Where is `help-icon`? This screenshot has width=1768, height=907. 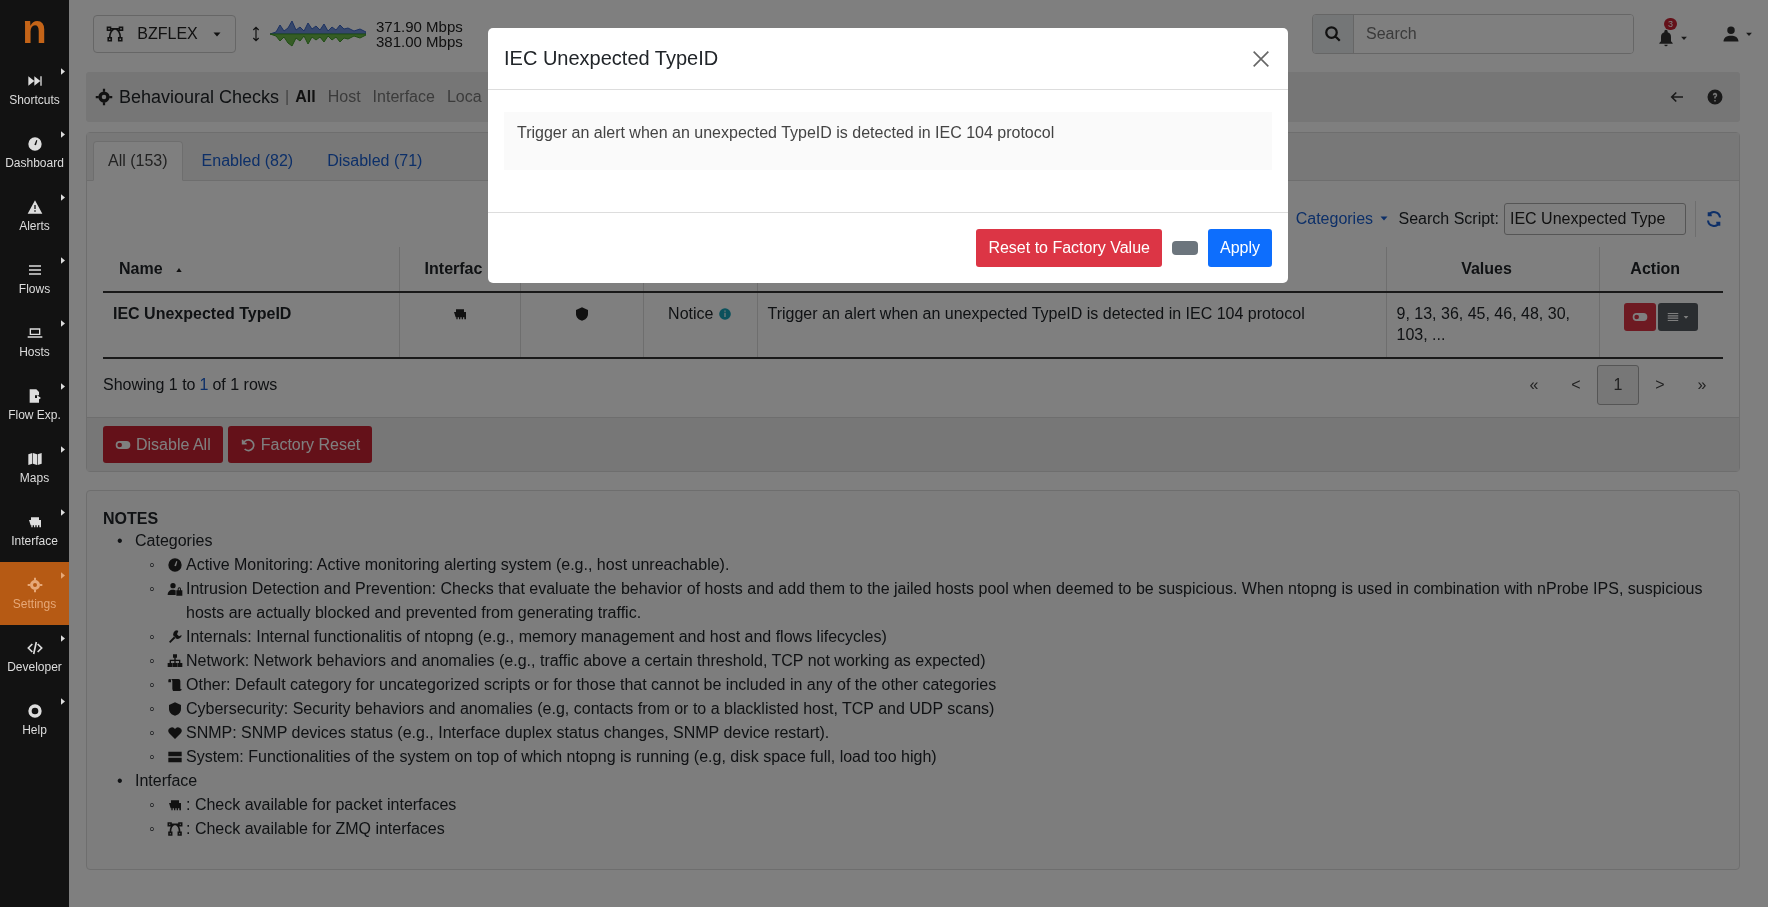 help-icon is located at coordinates (1715, 97).